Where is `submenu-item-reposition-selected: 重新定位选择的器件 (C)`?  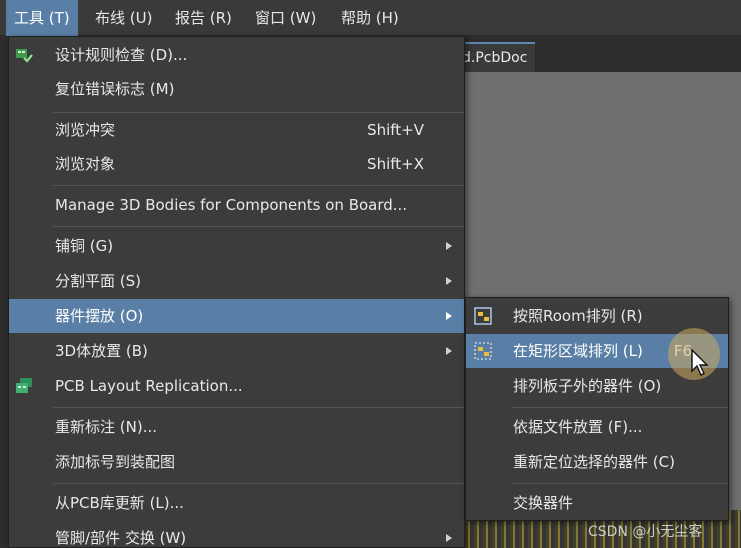 submenu-item-reposition-selected: 重新定位选择的器件 (C) is located at coordinates (597, 462).